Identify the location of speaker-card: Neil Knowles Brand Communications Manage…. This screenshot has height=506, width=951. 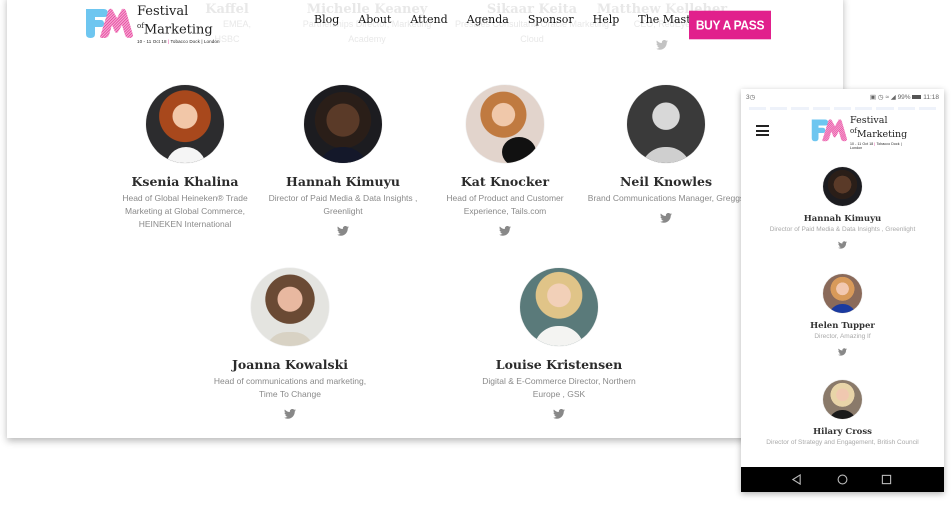
(666, 154).